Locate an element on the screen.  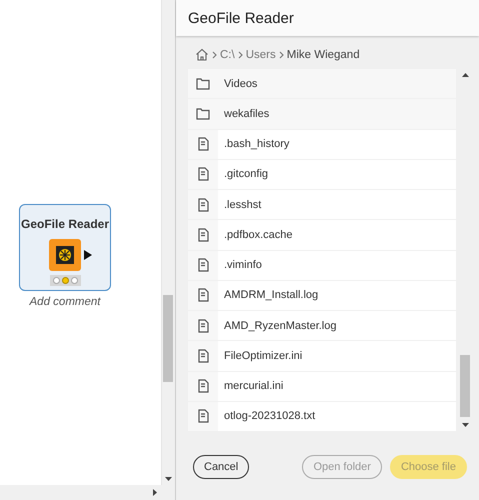
arrow-up-icon is located at coordinates (465, 75).